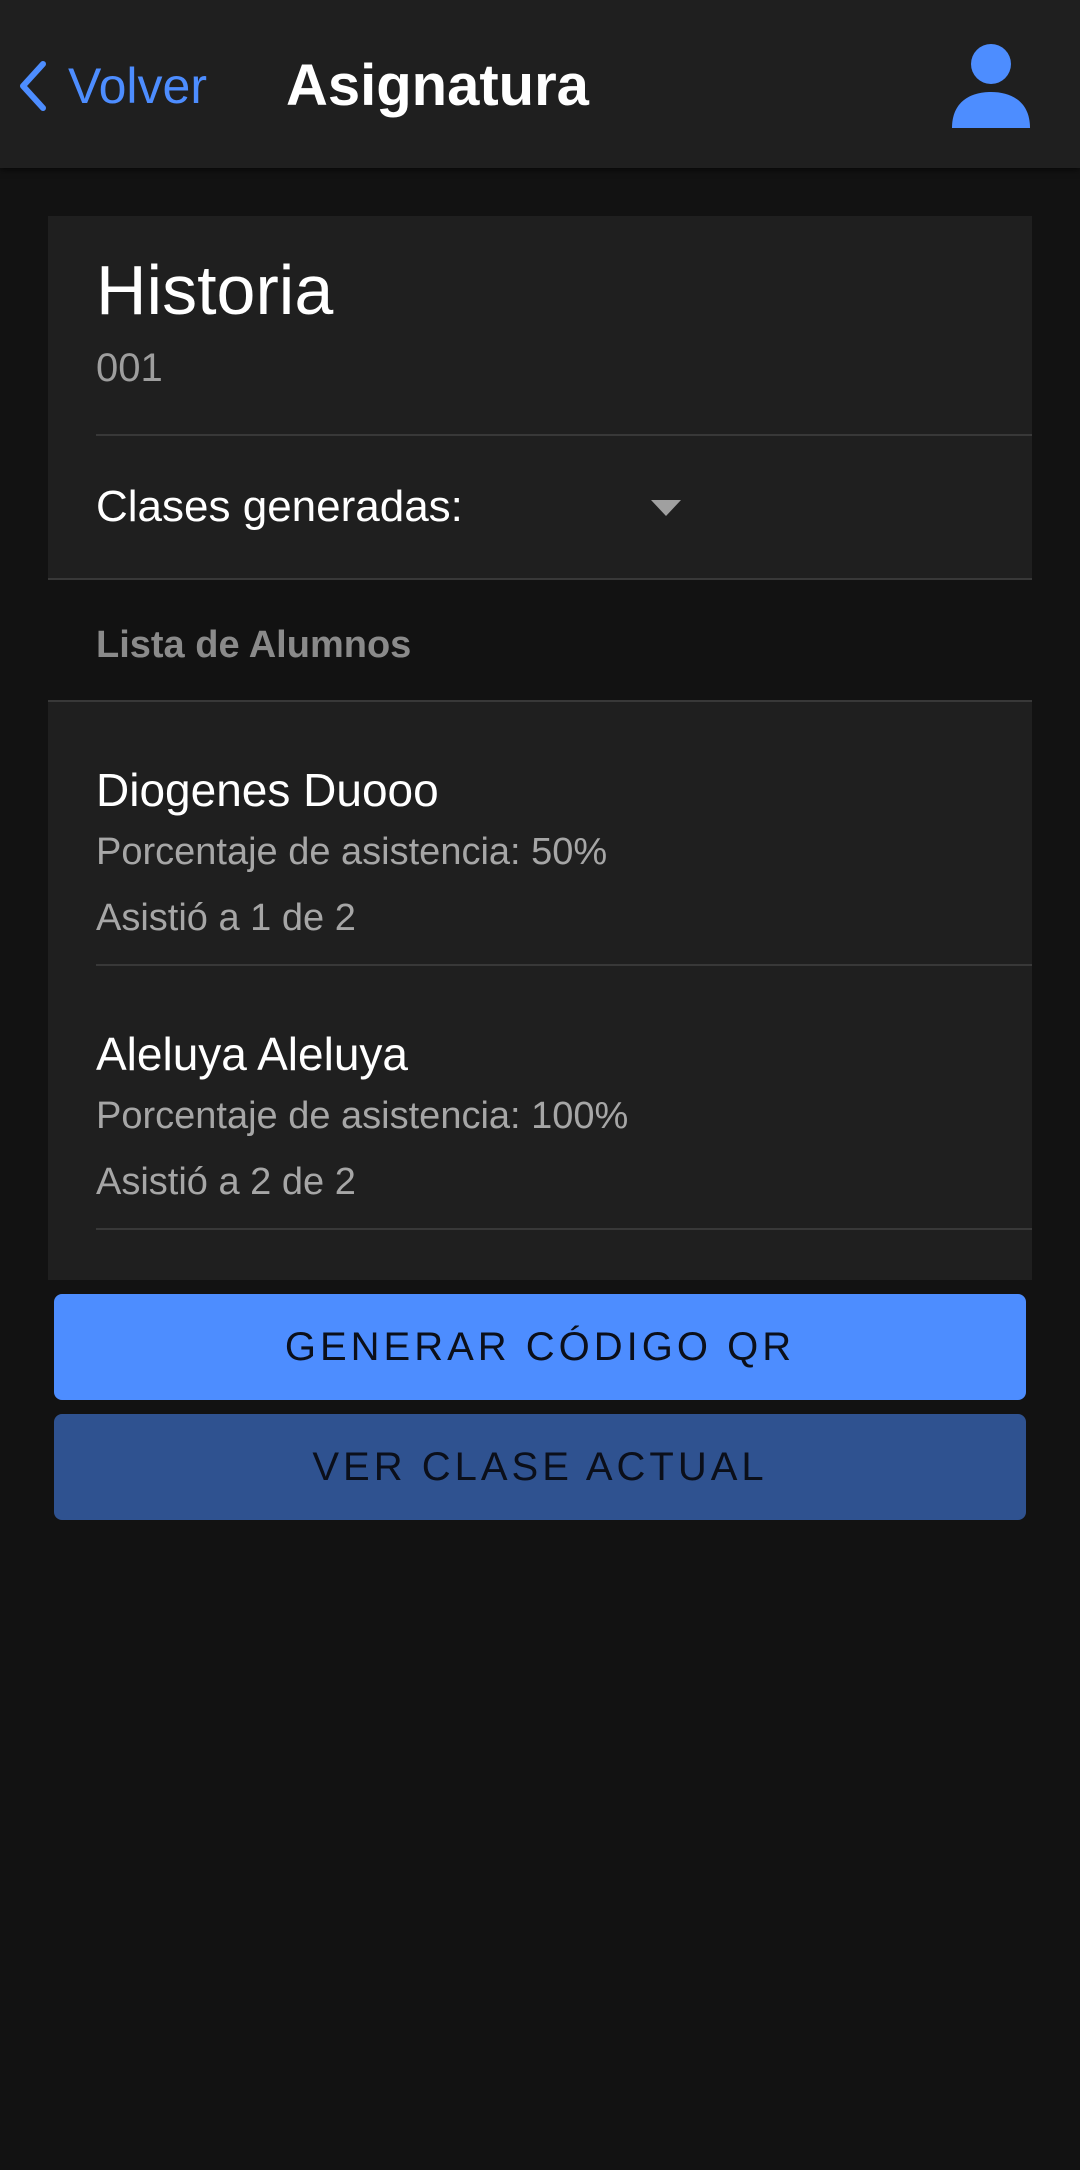 This screenshot has height=2170, width=1080. Describe the element at coordinates (540, 1347) in the screenshot. I see `generate-qr-button: GENERAR CÓDIGO QR` at that location.